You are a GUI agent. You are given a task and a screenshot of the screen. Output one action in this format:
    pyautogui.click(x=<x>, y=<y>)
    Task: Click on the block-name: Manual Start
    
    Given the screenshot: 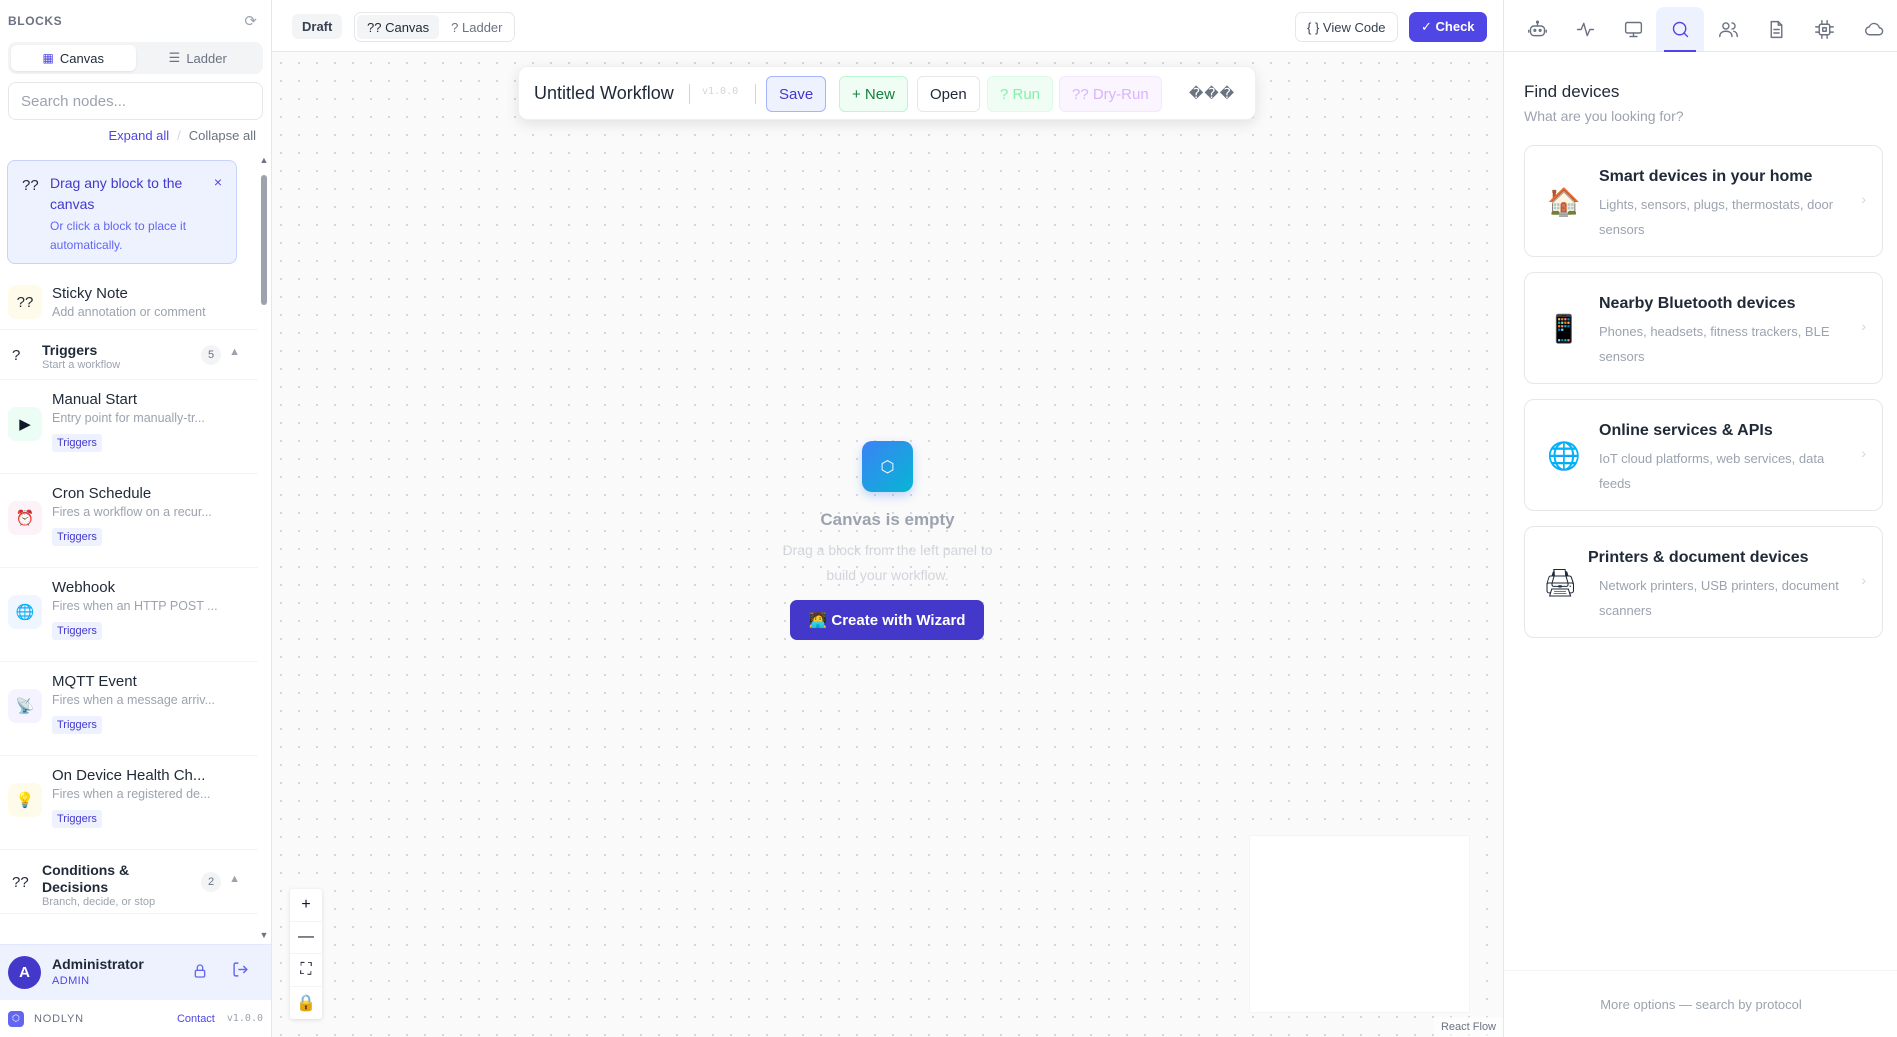 What is the action you would take?
    pyautogui.click(x=95, y=399)
    